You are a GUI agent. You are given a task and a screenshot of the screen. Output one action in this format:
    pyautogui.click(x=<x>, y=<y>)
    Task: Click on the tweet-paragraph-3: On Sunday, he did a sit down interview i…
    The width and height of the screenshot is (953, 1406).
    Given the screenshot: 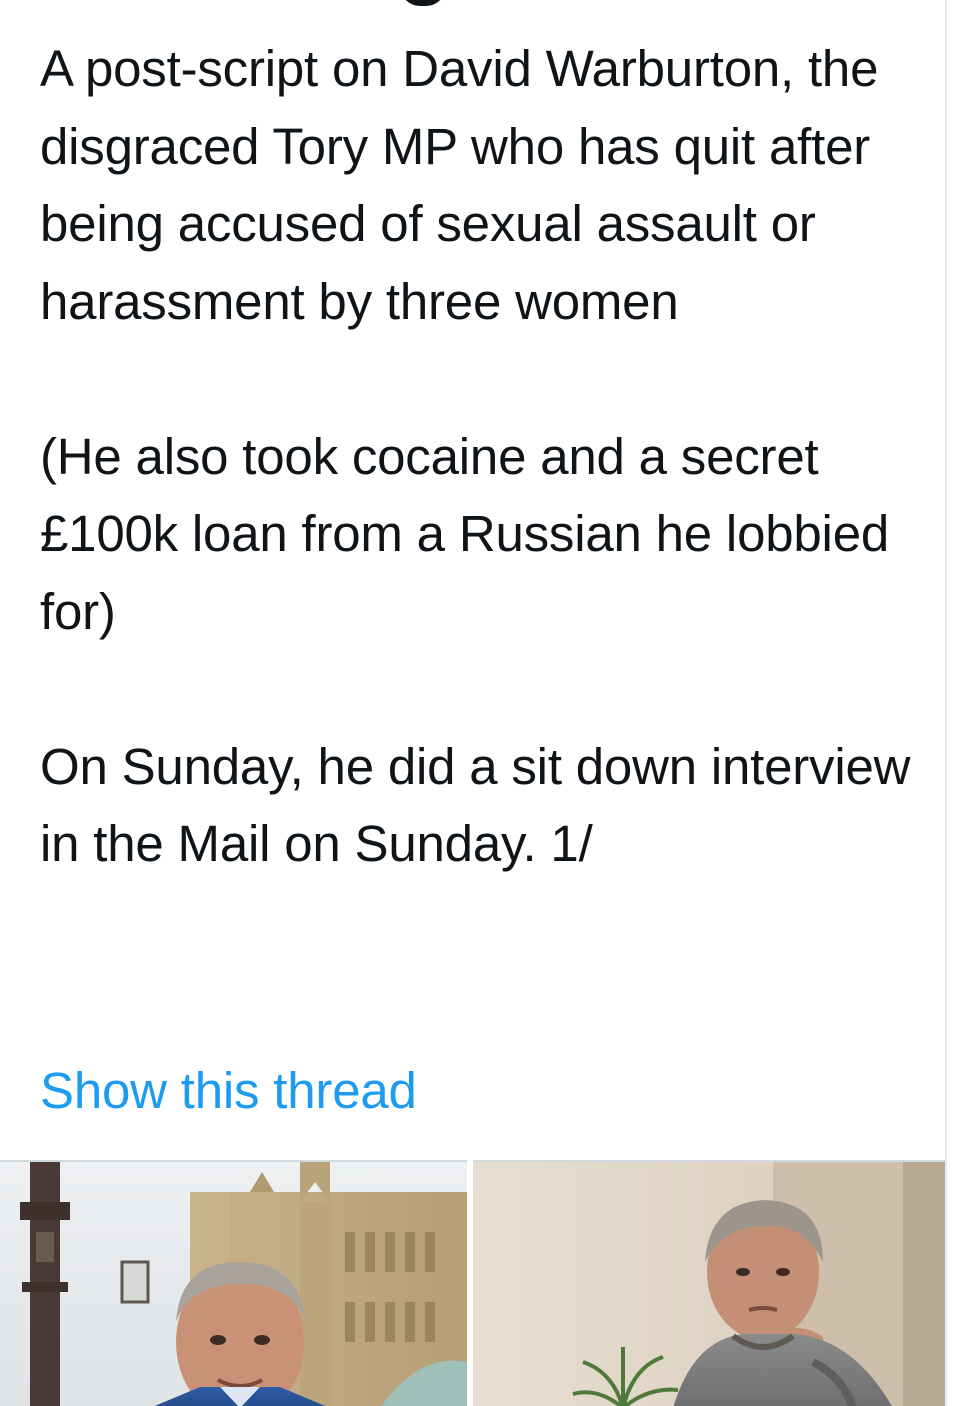 What is the action you would take?
    pyautogui.click(x=475, y=805)
    